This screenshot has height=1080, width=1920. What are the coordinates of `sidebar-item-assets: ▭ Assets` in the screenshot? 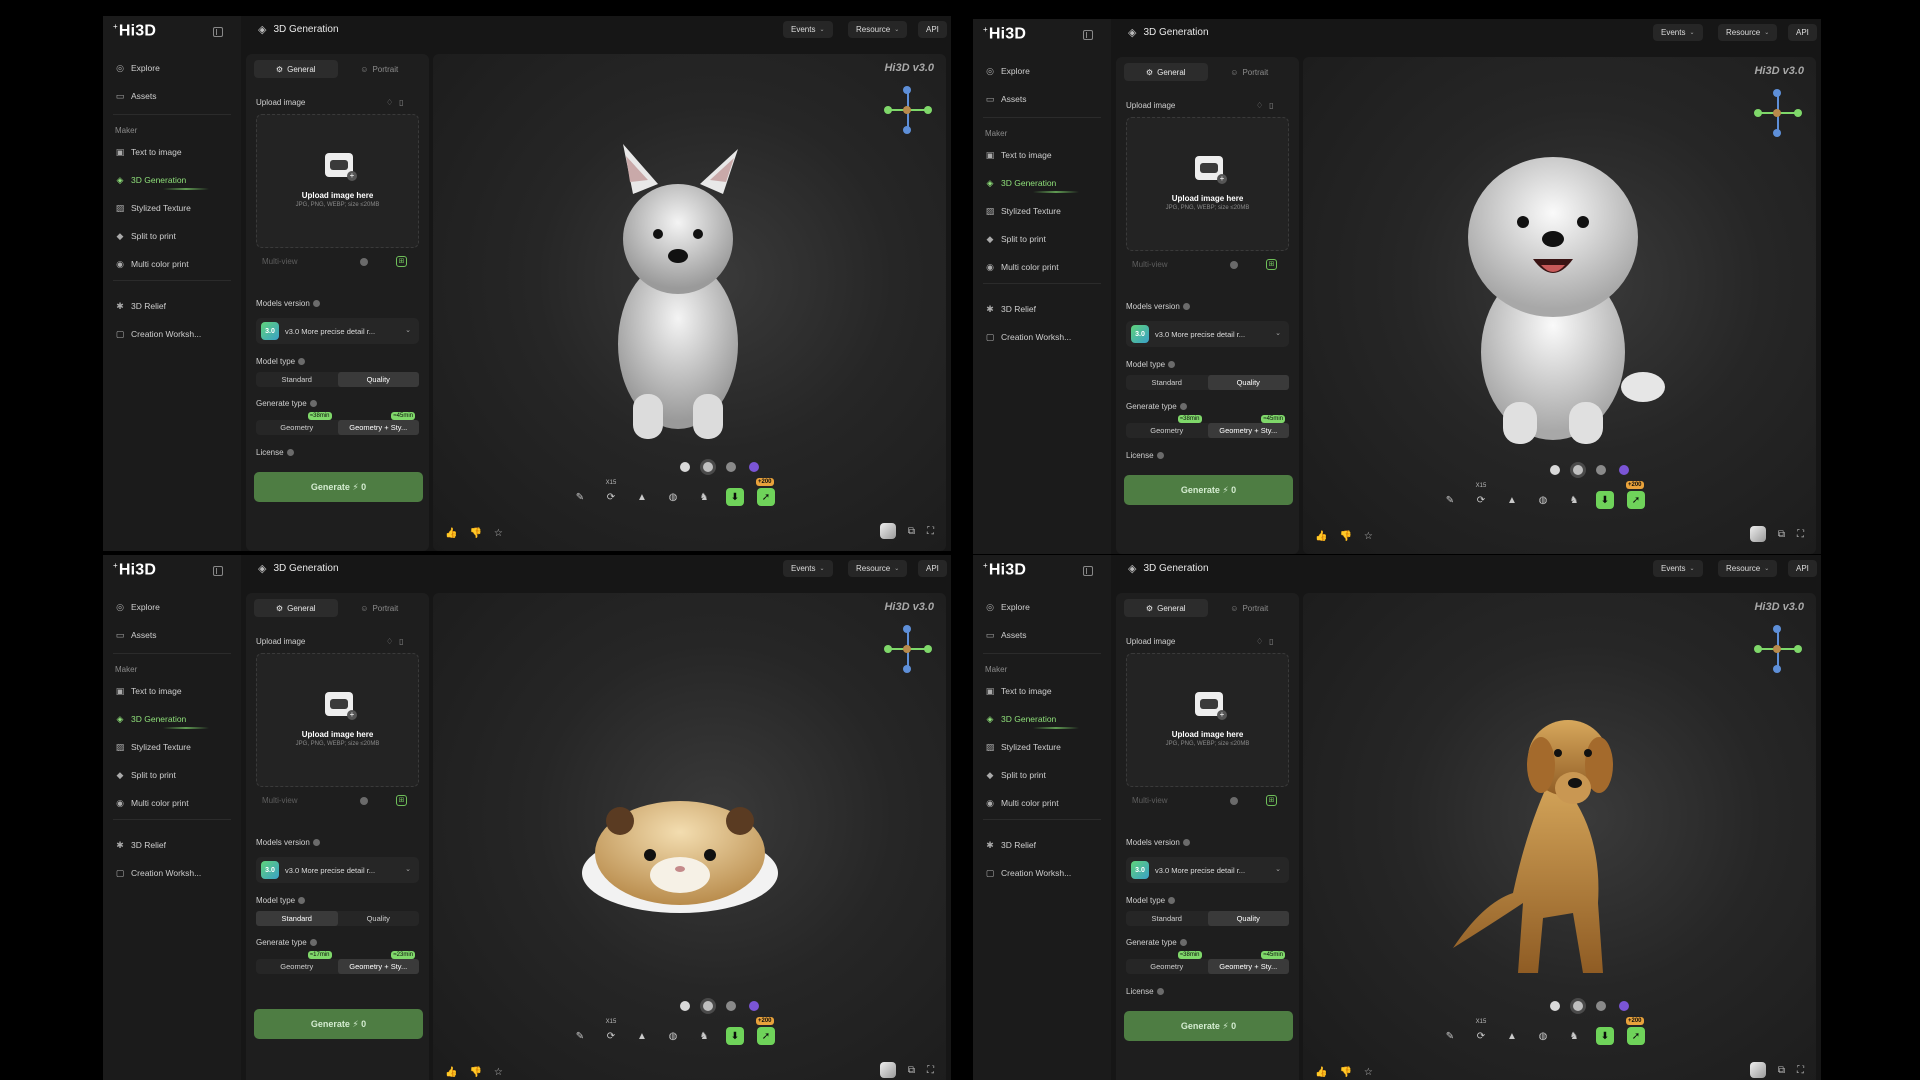 It's located at (1006, 635).